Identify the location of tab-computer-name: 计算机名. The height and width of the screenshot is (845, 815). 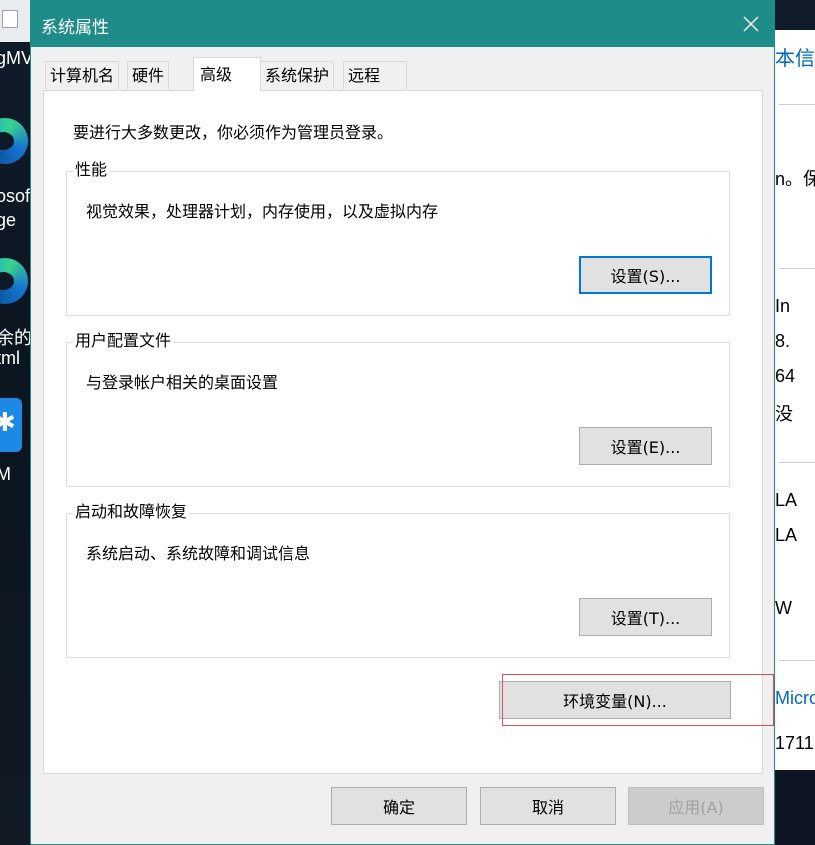
(82, 75).